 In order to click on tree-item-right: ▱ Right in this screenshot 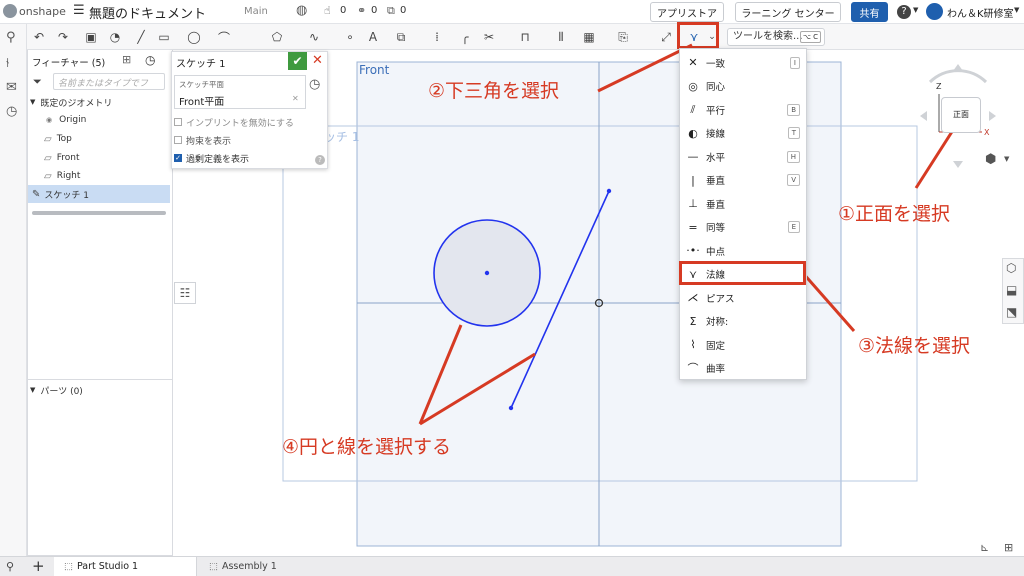, I will do `click(104, 176)`.